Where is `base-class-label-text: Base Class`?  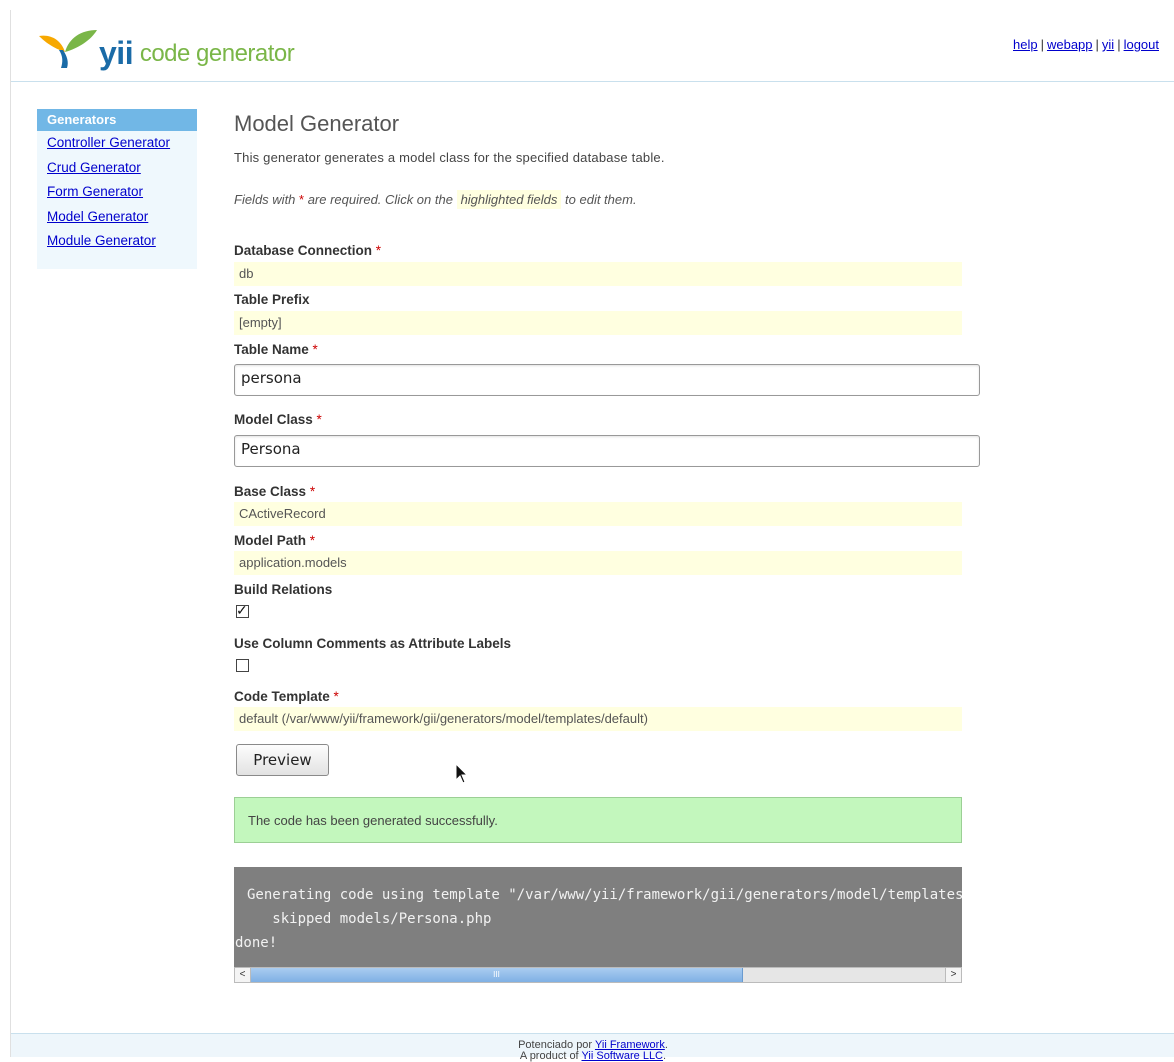 base-class-label-text: Base Class is located at coordinates (270, 491).